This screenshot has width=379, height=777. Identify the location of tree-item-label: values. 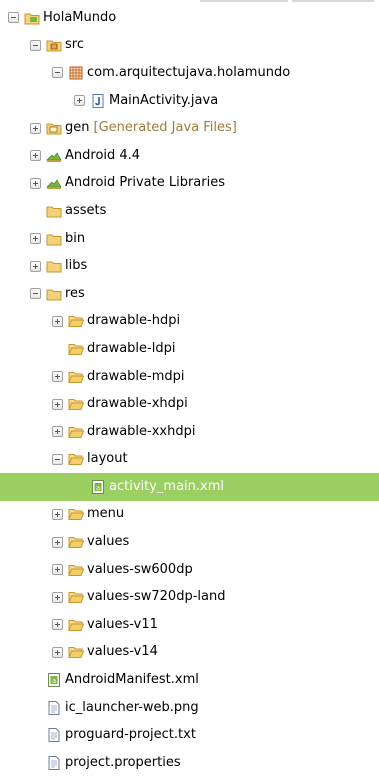
(108, 542).